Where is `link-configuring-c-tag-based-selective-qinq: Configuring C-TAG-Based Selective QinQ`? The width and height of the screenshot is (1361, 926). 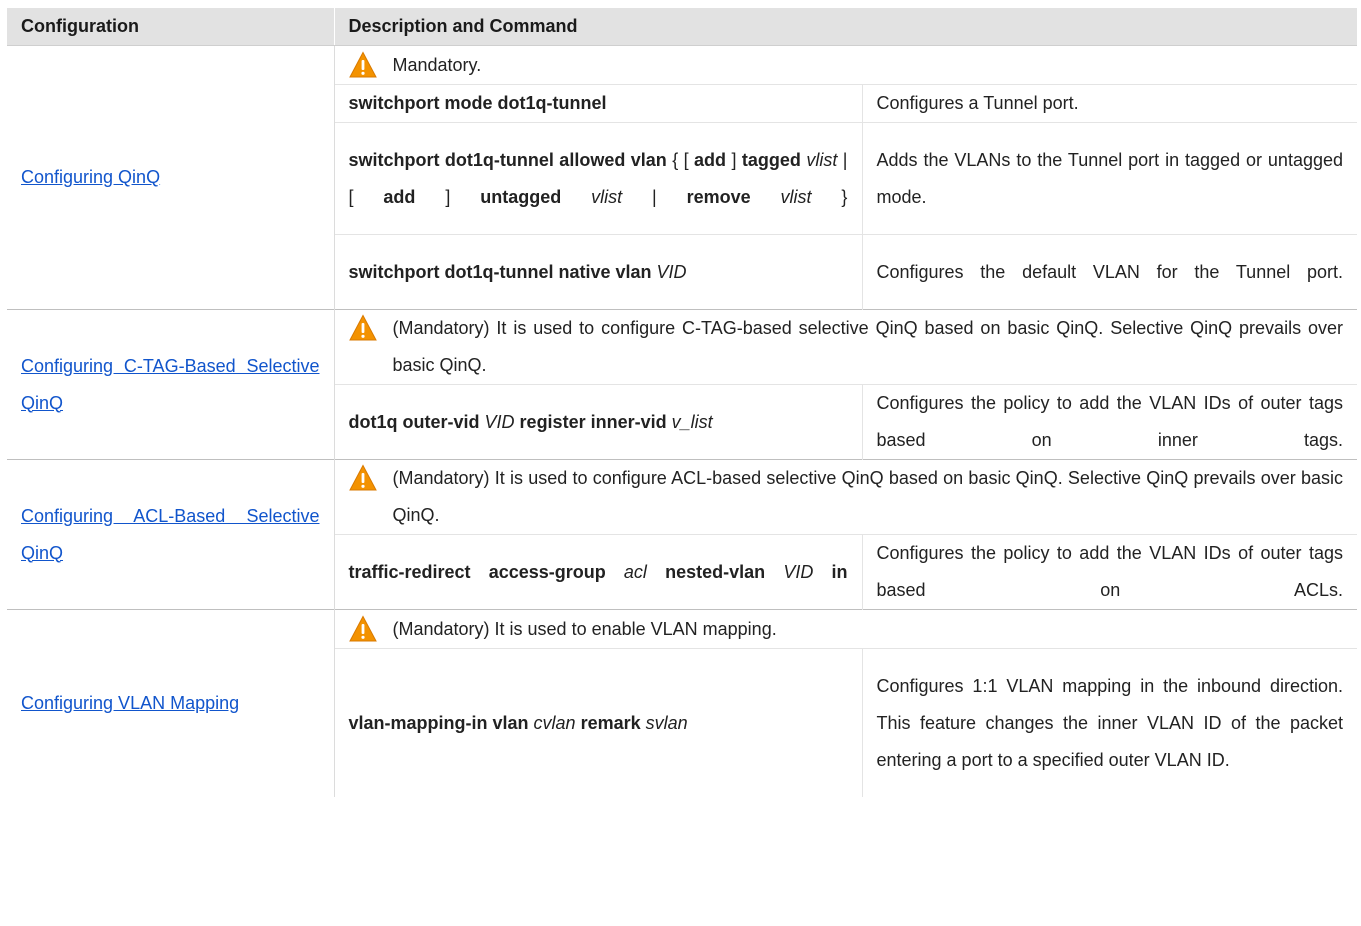 link-configuring-c-tag-based-selective-qinq: Configuring C-TAG-Based Selective QinQ is located at coordinates (170, 384).